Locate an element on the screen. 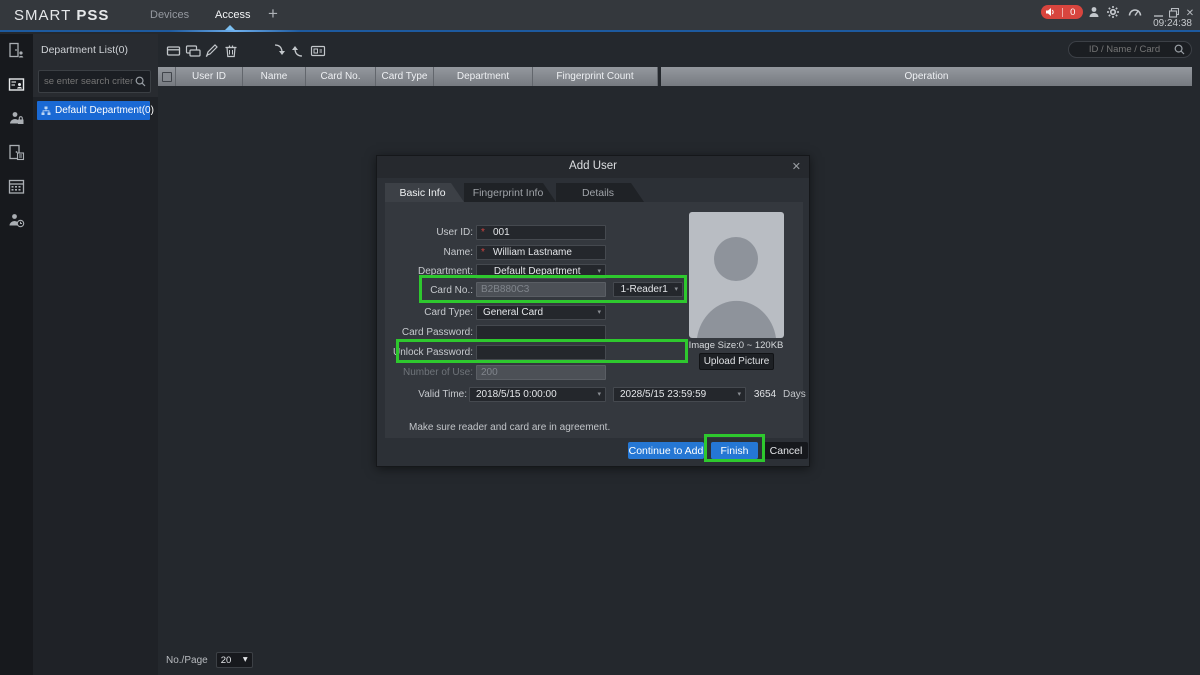 The height and width of the screenshot is (675, 1200). upload-picture-button: Upload Picture is located at coordinates (736, 361).